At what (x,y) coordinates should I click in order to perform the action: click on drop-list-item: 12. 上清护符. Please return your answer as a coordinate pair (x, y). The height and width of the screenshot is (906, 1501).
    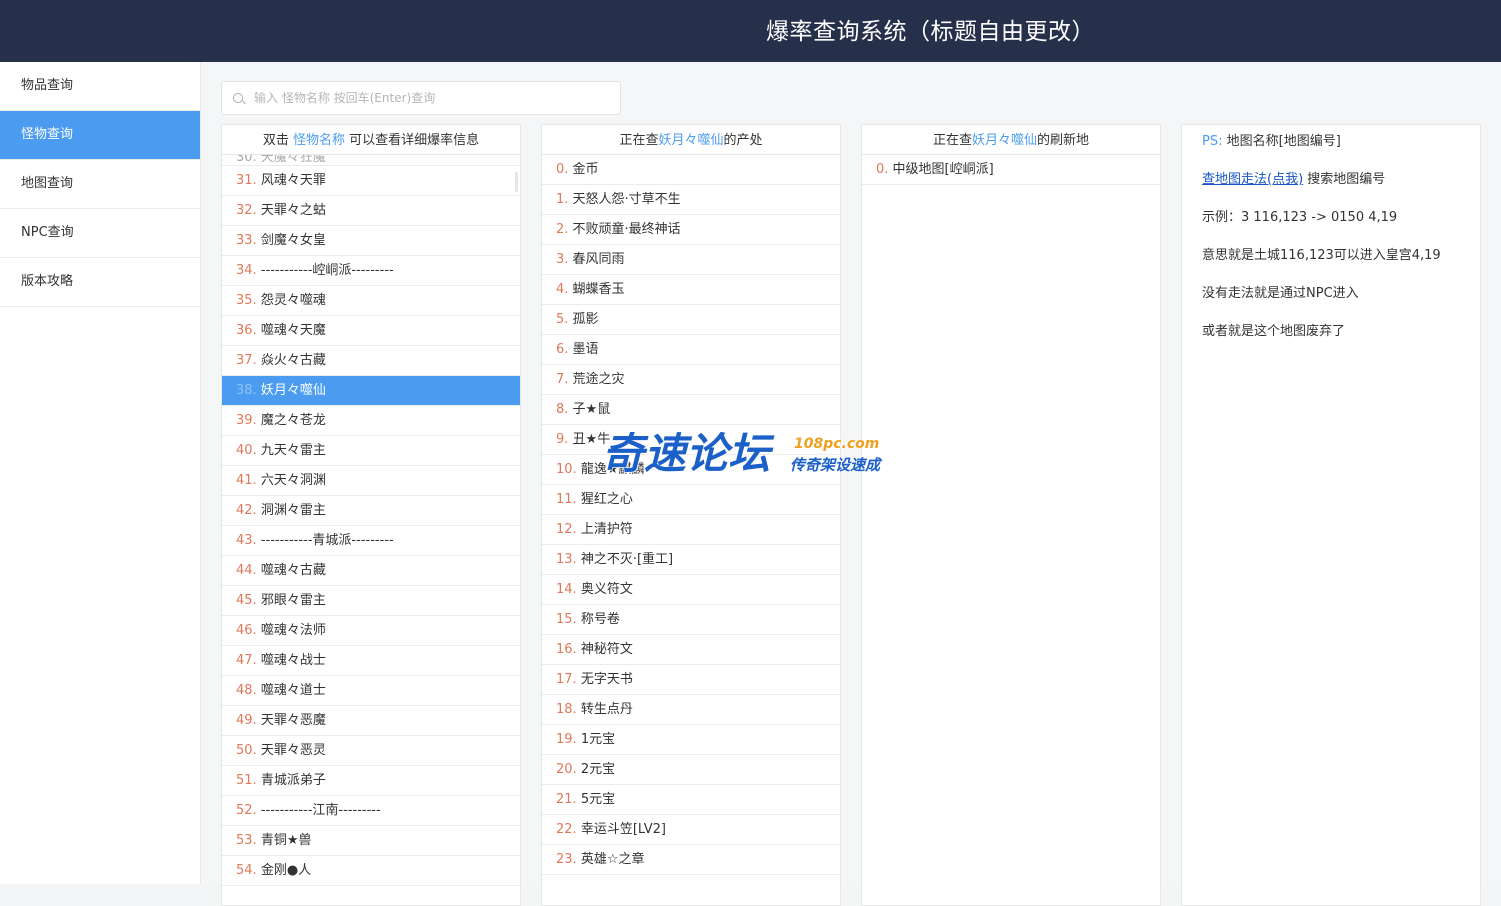
    Looking at the image, I should click on (691, 530).